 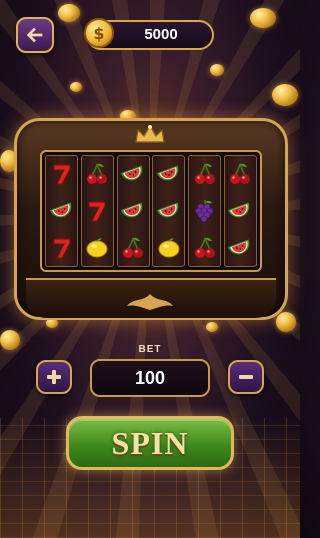 I want to click on balance-value: 5000, so click(x=161, y=34).